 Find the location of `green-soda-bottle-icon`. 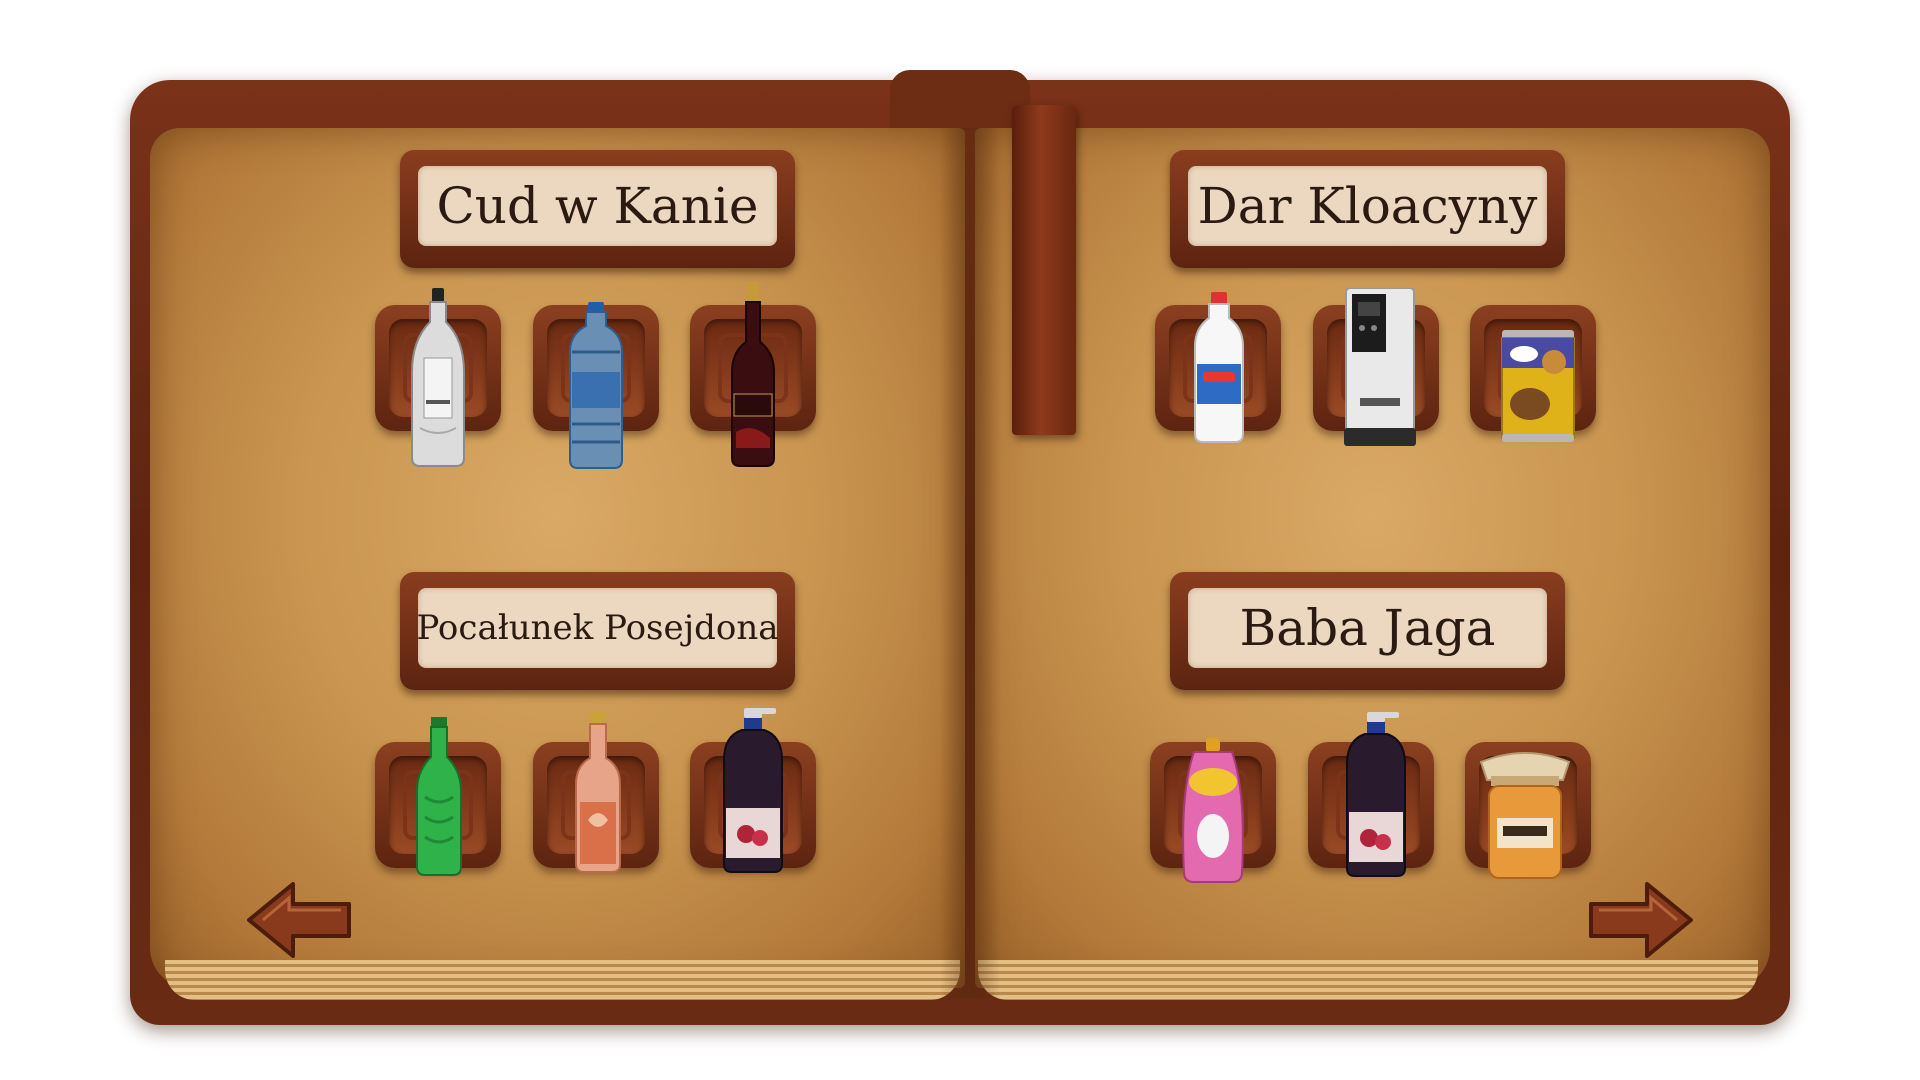

green-soda-bottle-icon is located at coordinates (439, 796).